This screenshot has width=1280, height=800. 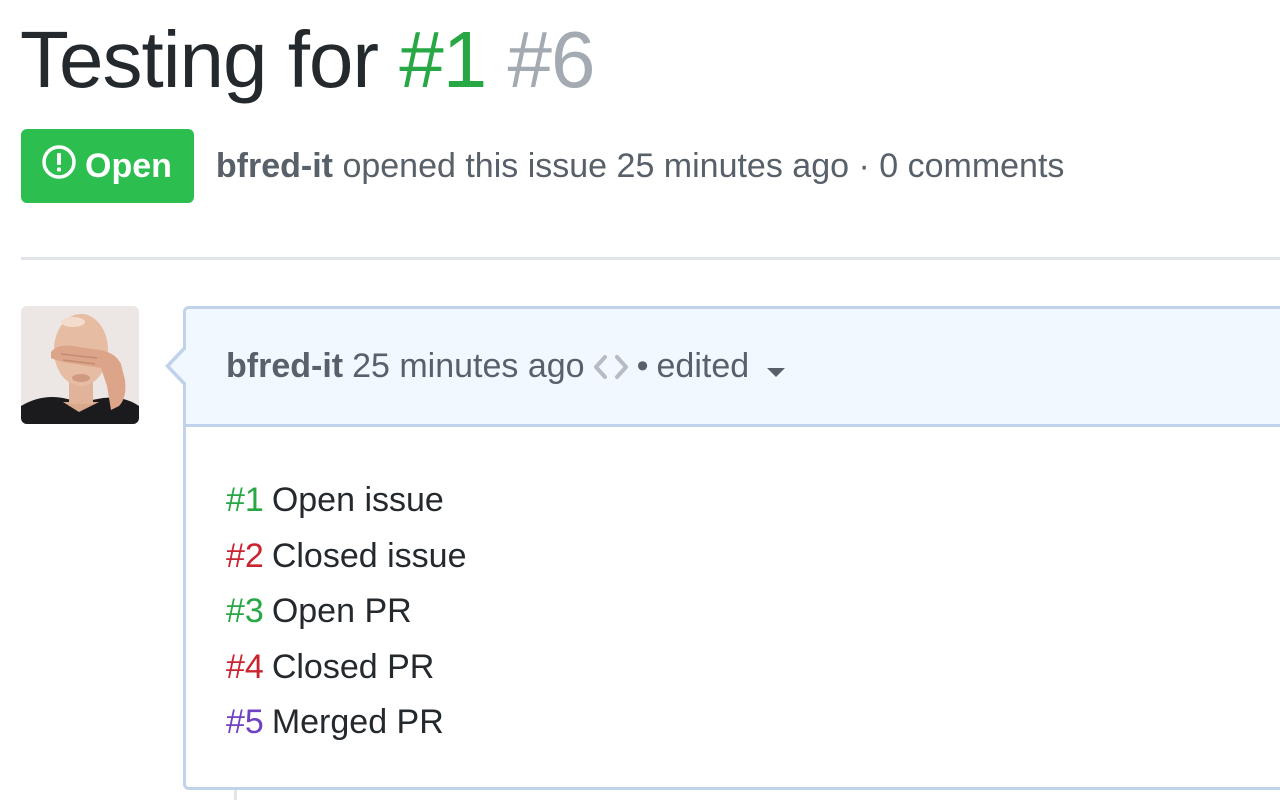 What do you see at coordinates (775, 372) in the screenshot?
I see `triangle-down-icon` at bounding box center [775, 372].